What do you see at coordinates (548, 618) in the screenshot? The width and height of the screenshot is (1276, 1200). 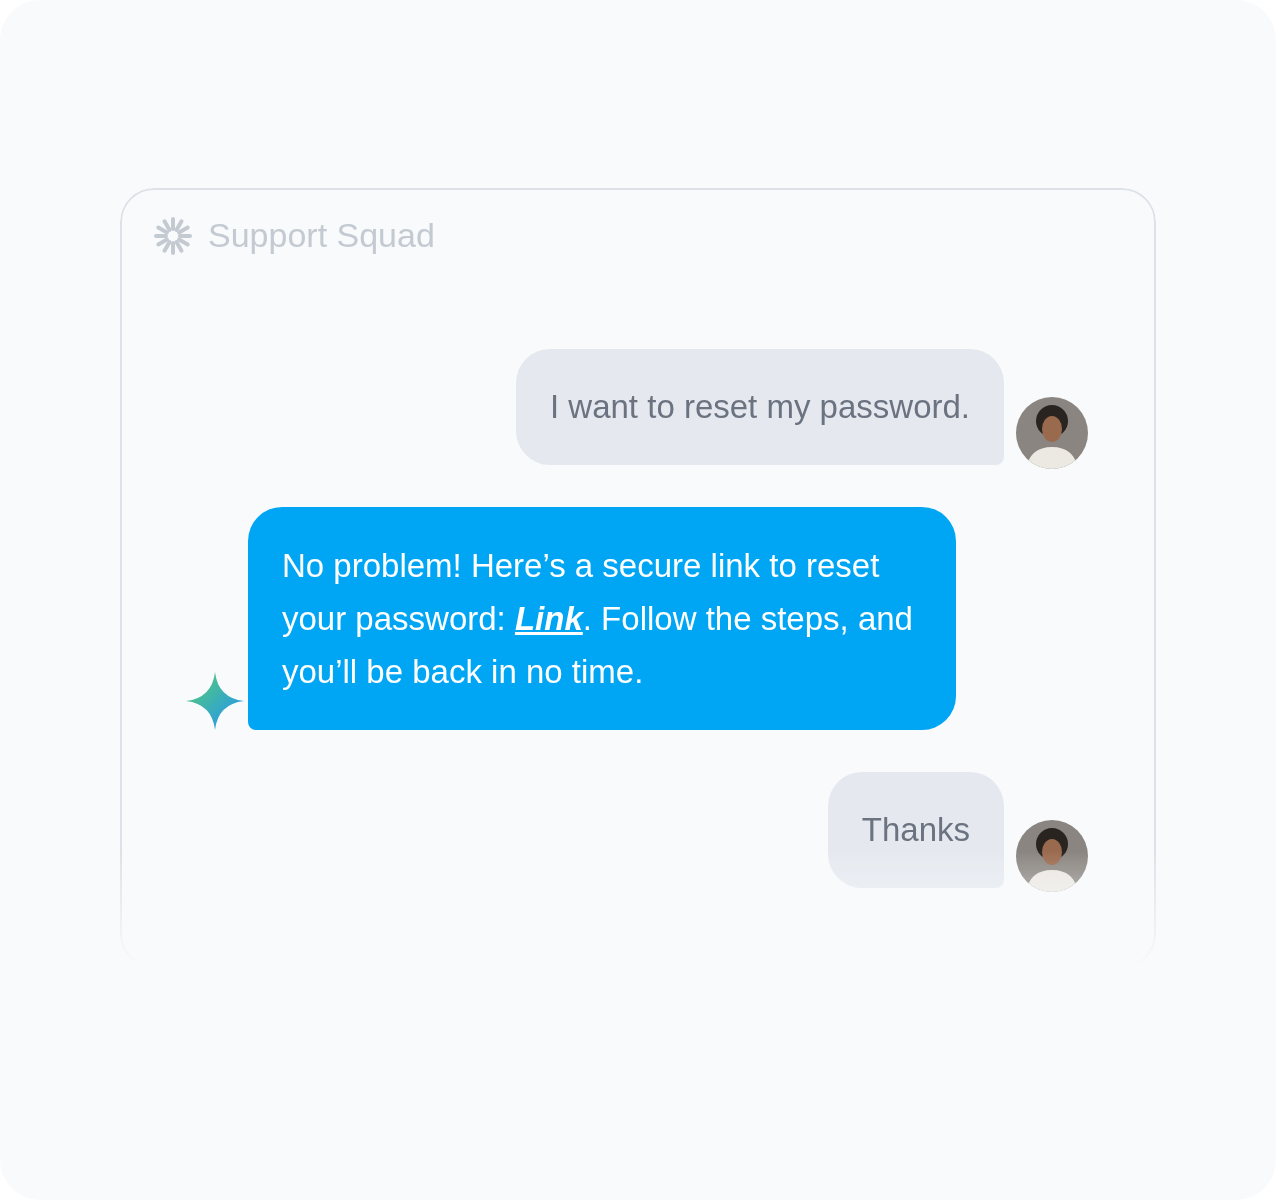 I see `link: Link` at bounding box center [548, 618].